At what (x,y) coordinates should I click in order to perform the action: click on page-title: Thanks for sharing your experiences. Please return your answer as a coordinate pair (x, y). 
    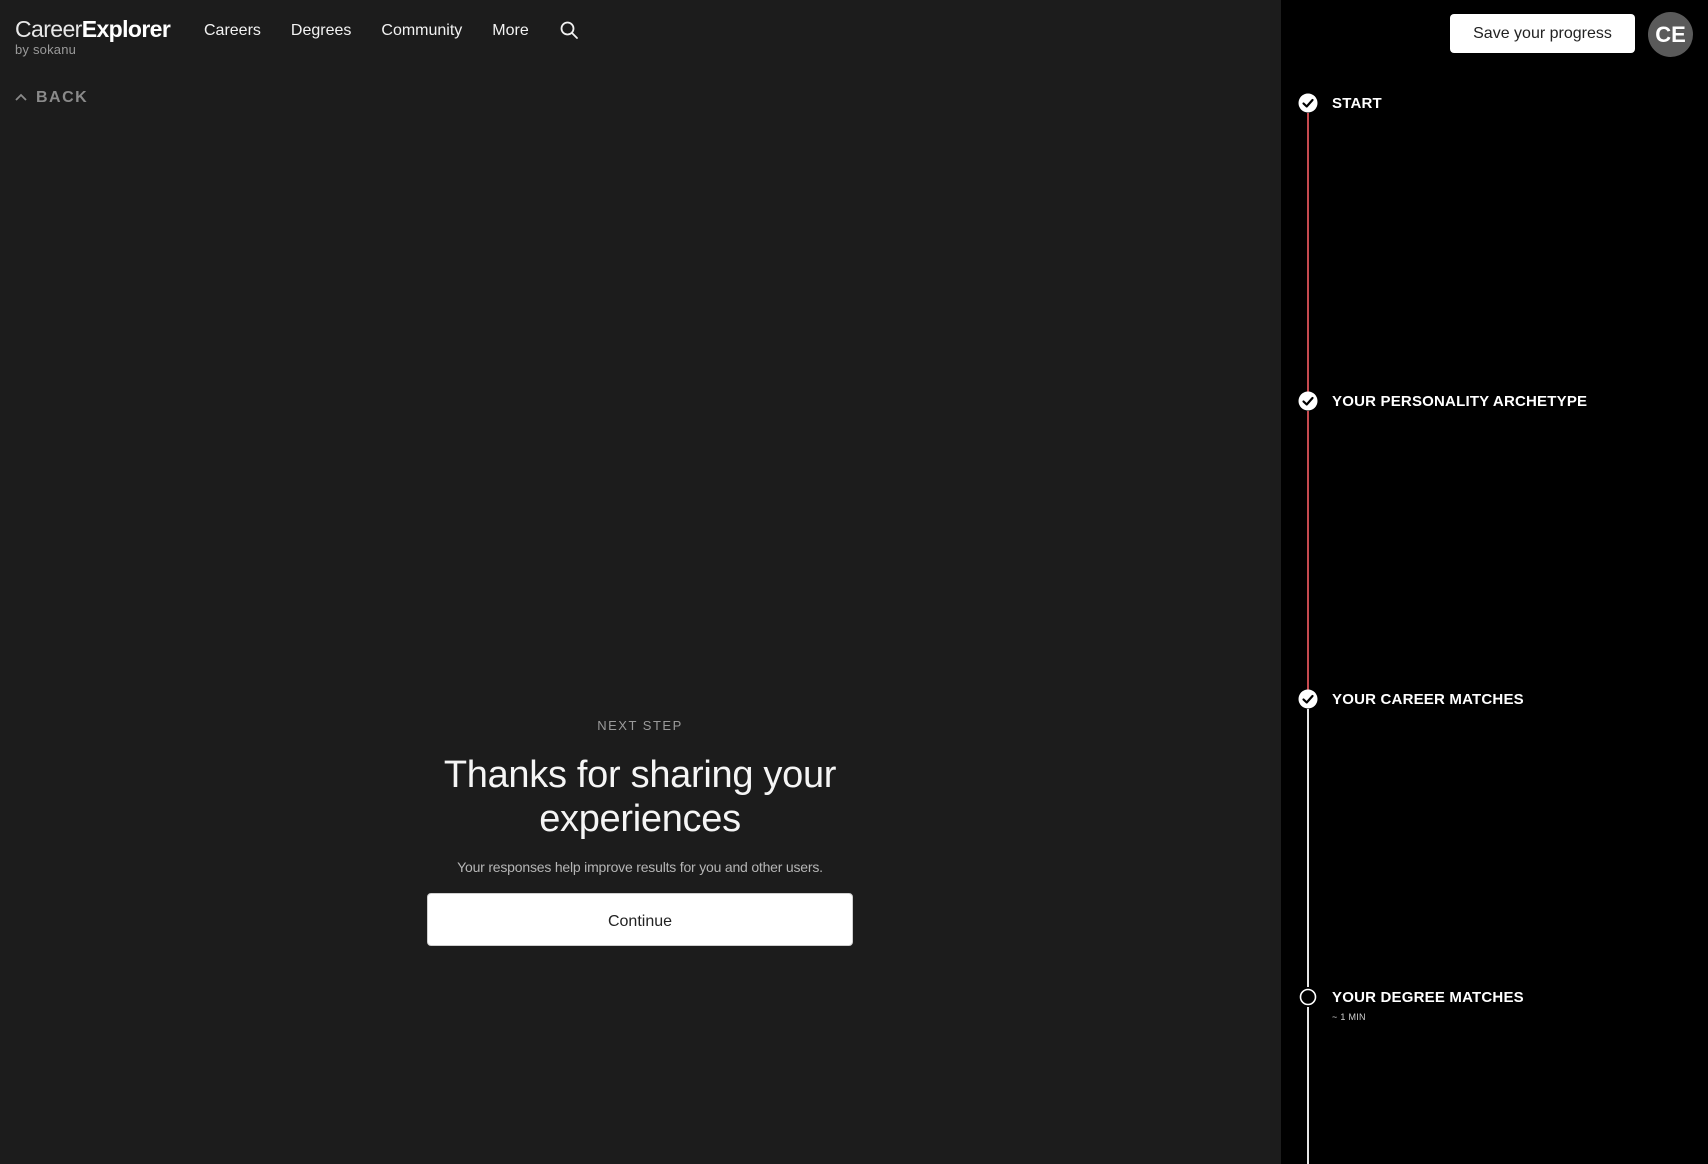
    Looking at the image, I should click on (640, 797).